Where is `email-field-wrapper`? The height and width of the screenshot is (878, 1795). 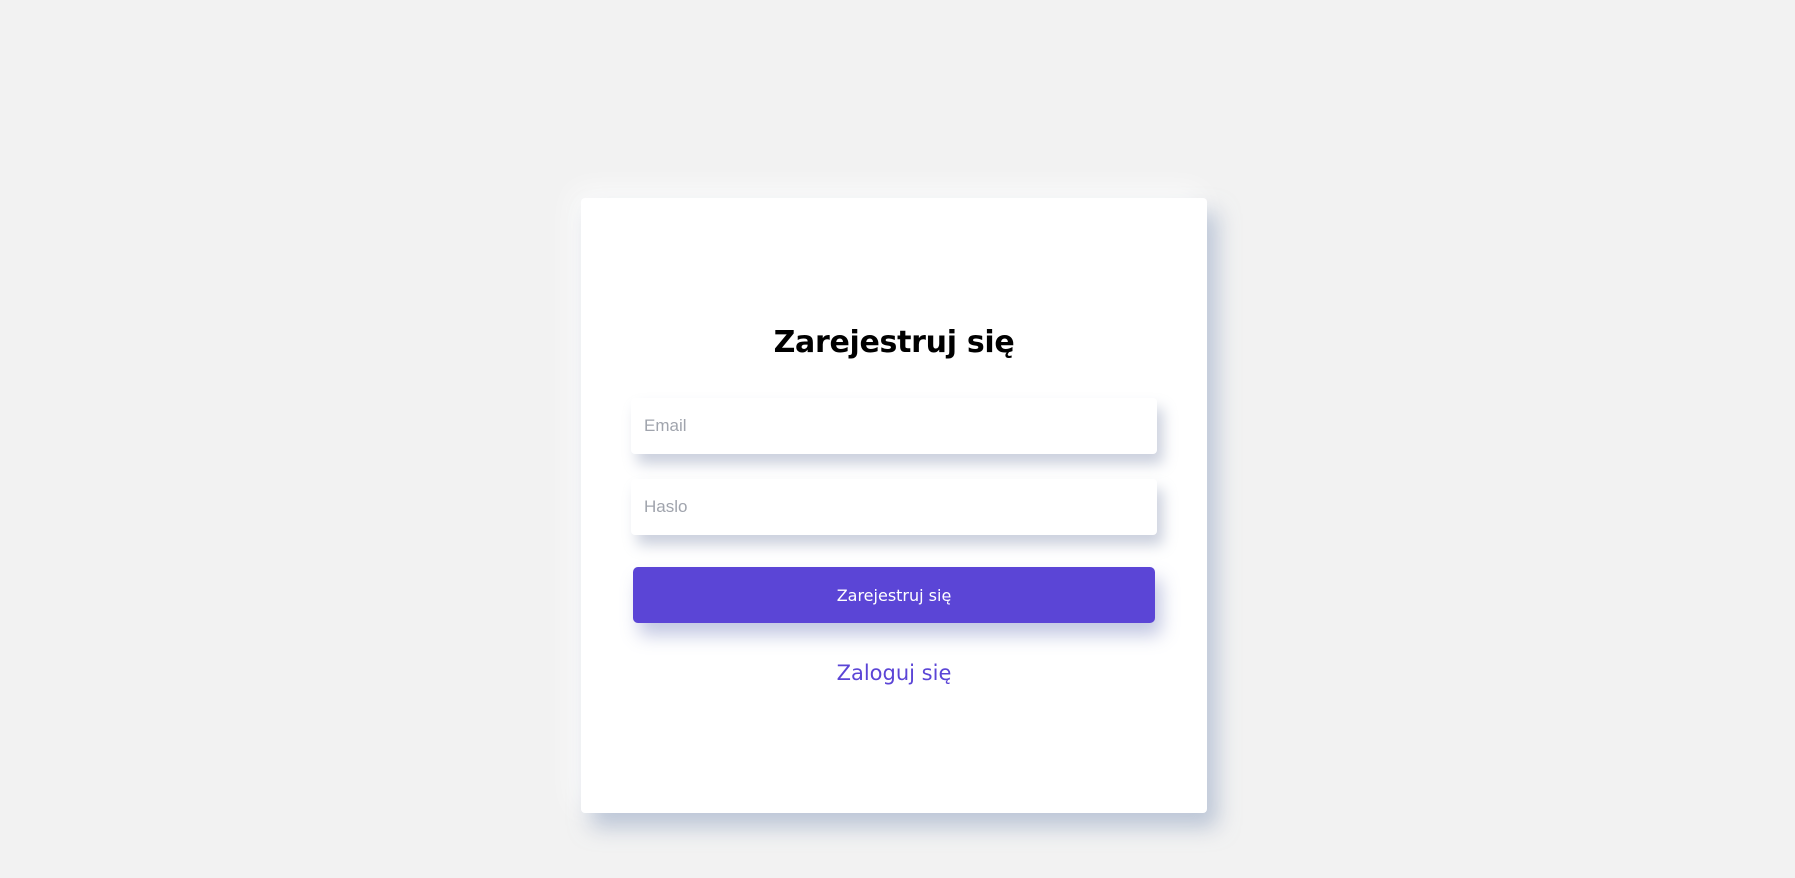
email-field-wrapper is located at coordinates (894, 426).